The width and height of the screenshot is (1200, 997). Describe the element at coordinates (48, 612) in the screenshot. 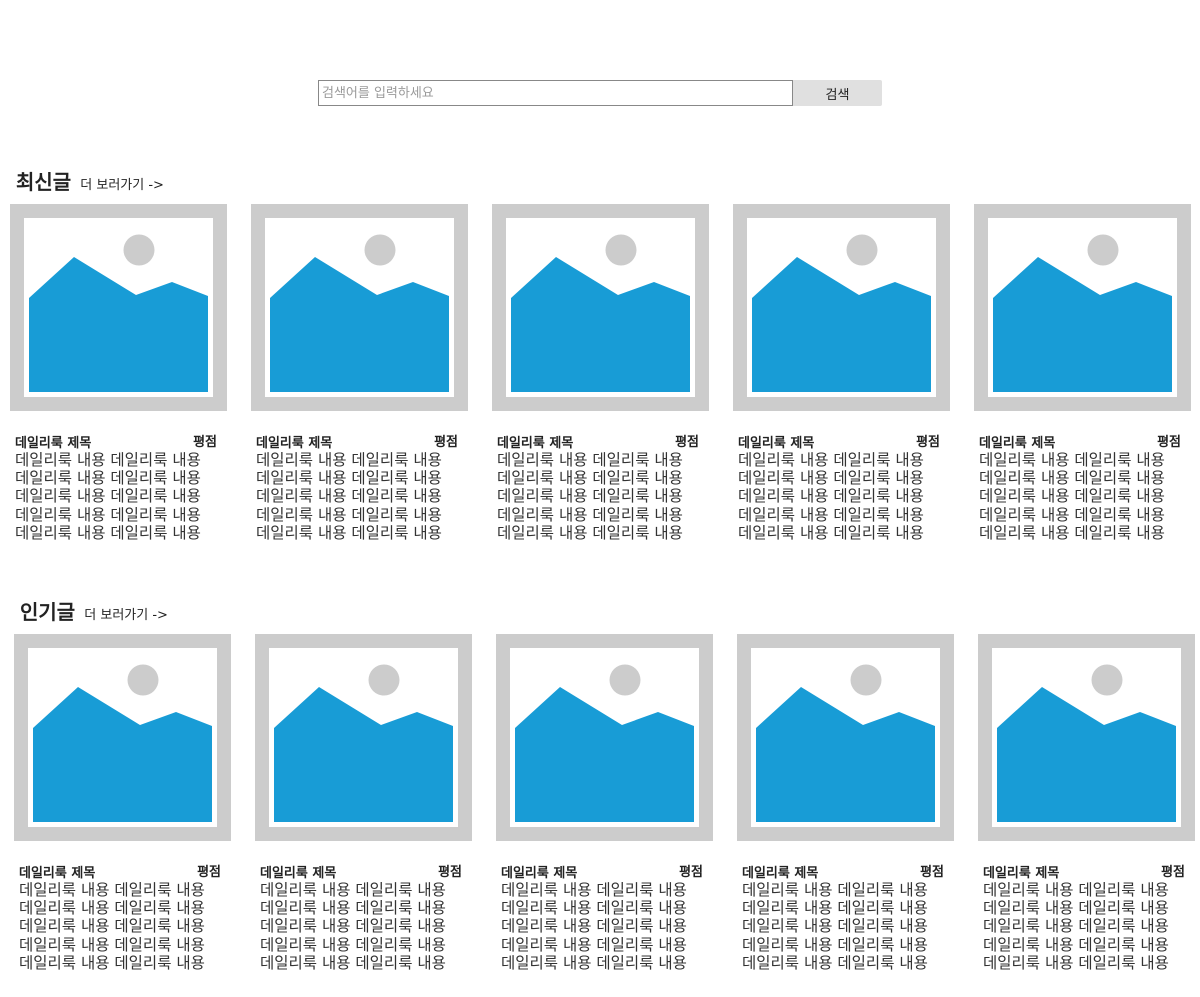

I see `section-title: 인기글` at that location.